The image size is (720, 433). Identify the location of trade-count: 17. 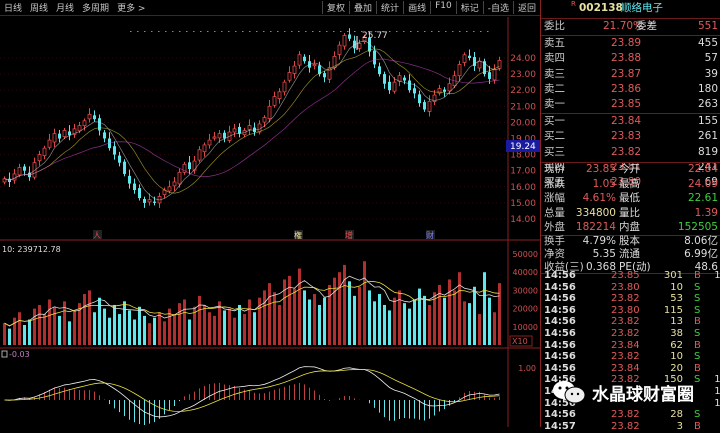
(717, 391).